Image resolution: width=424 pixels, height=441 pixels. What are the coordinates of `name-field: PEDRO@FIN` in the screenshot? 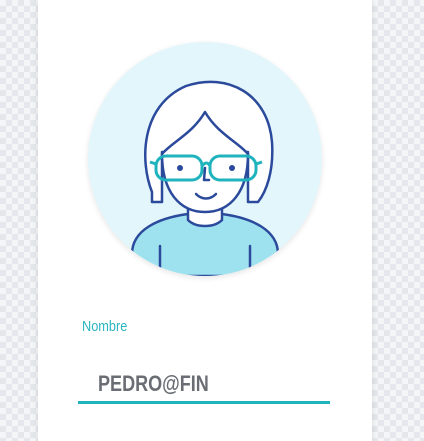 It's located at (204, 384).